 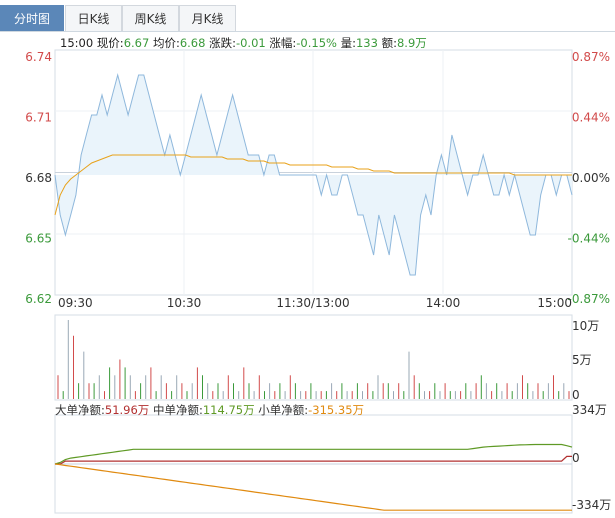 I want to click on price-axis-label: 6.74, so click(x=38, y=57).